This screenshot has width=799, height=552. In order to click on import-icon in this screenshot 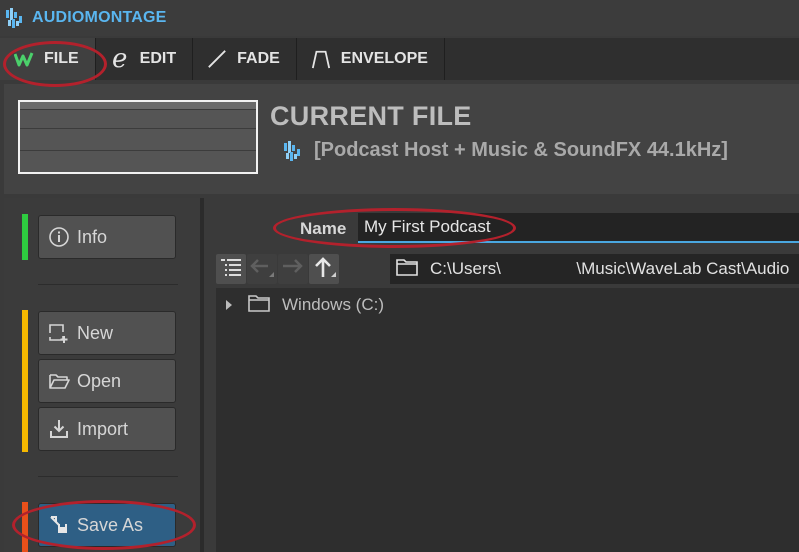, I will do `click(59, 429)`.